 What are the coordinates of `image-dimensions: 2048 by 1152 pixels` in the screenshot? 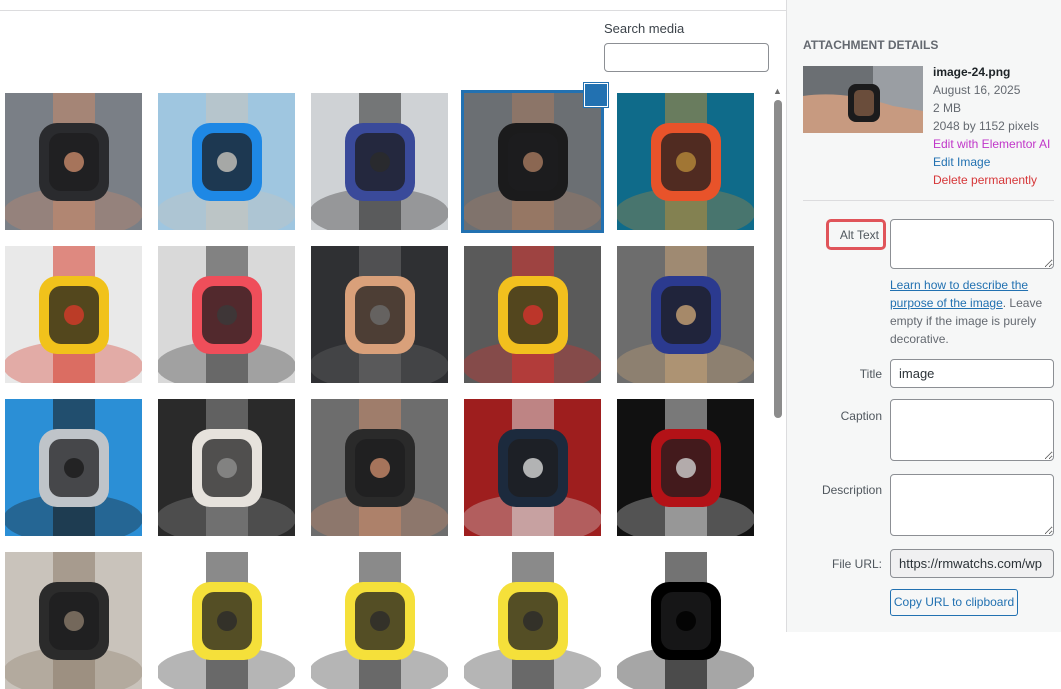 It's located at (986, 126).